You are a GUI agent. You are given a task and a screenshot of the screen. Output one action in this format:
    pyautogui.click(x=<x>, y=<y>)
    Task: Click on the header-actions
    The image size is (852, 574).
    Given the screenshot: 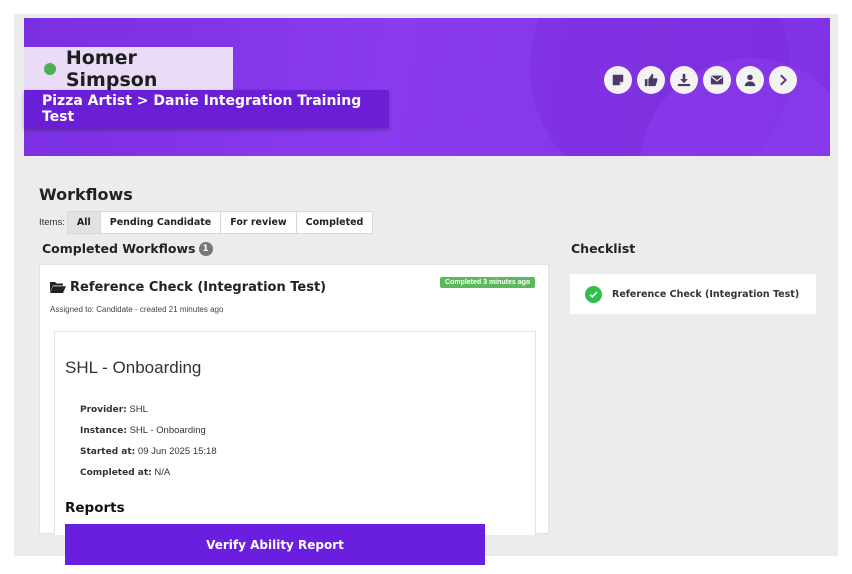 What is the action you would take?
    pyautogui.click(x=700, y=80)
    